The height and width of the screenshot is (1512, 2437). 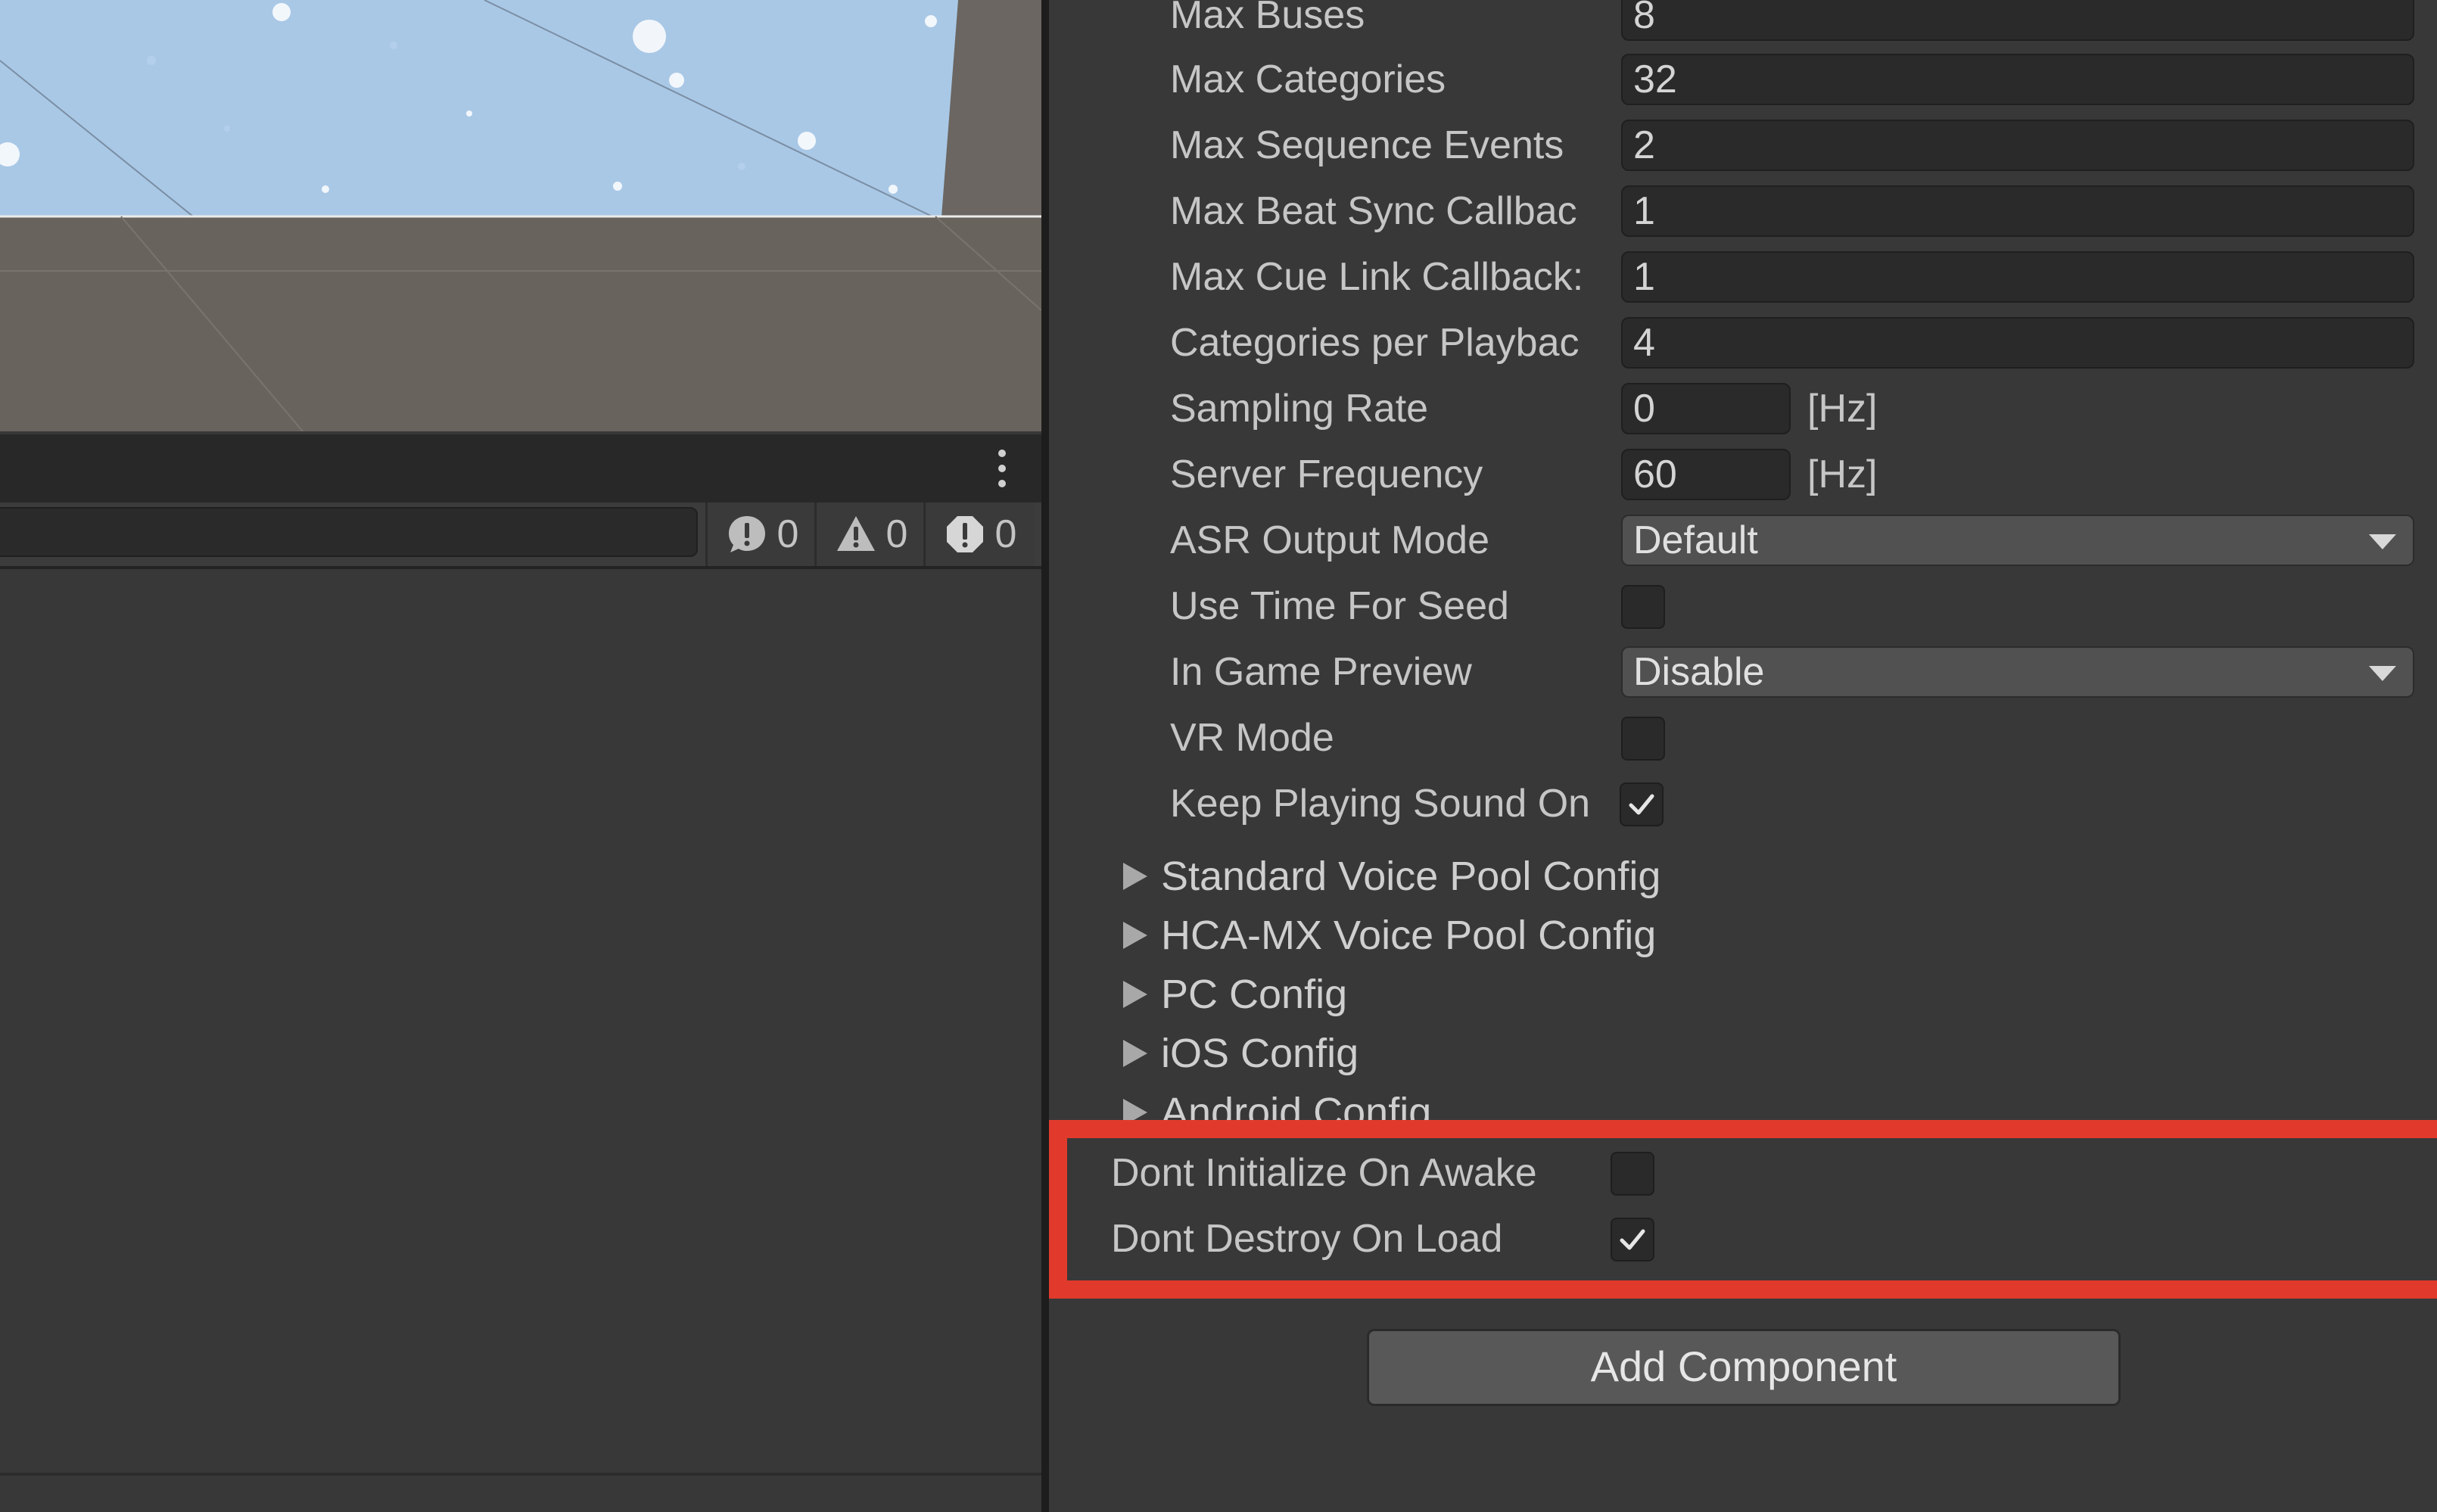 I want to click on error-count-toggle: 0, so click(x=979, y=534).